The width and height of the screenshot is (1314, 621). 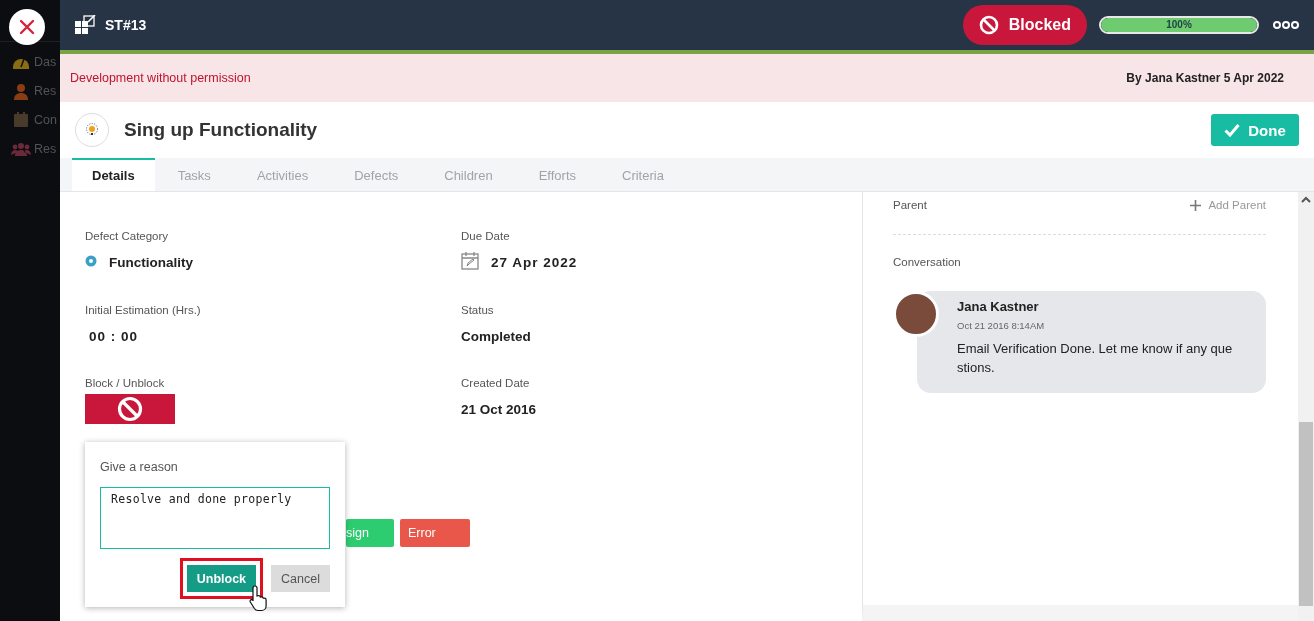 I want to click on close-button, so click(x=27, y=27).